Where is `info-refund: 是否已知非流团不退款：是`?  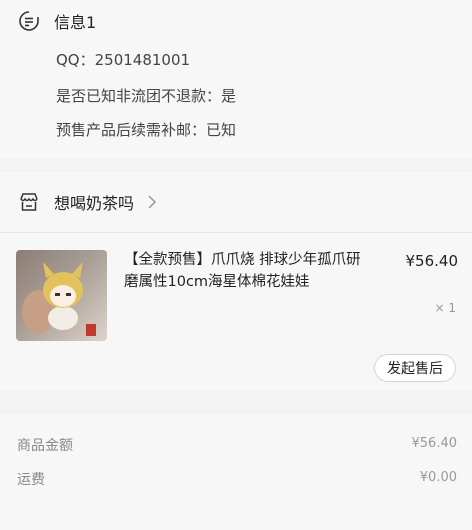
info-refund: 是否已知非流团不退款：是 is located at coordinates (146, 96).